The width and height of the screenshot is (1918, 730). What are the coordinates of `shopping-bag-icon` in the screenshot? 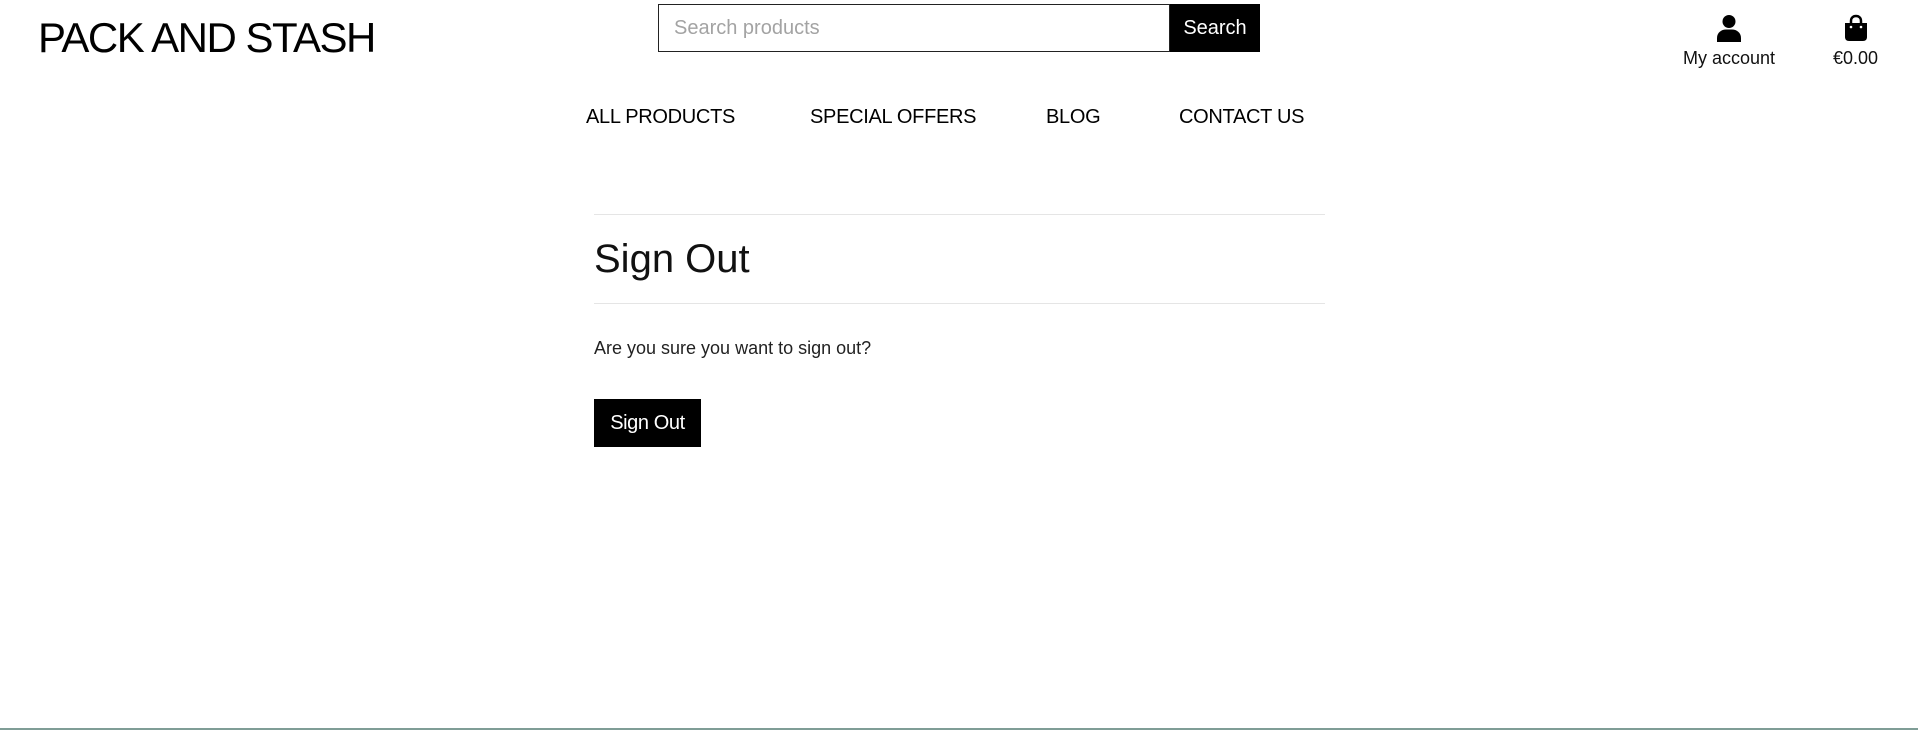 It's located at (1855, 27).